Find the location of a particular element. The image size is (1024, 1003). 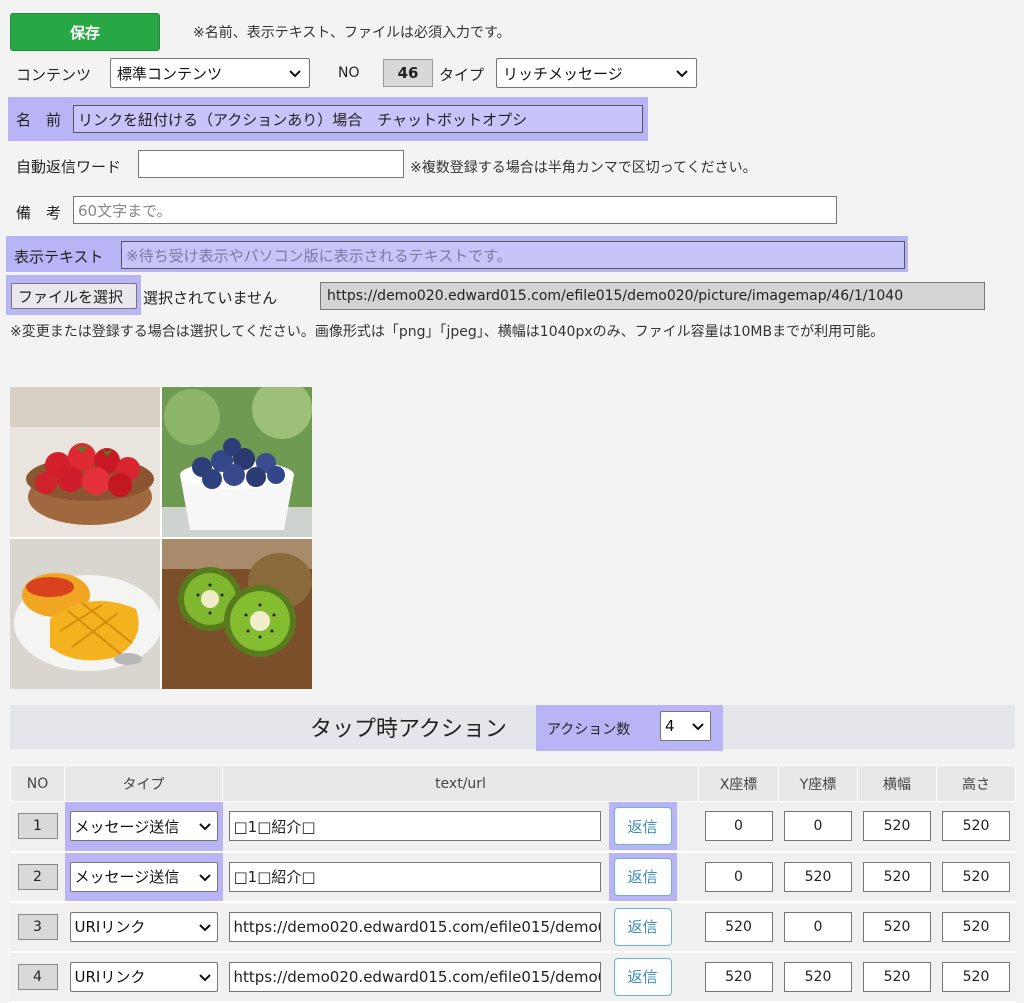

table-header-row: NO タイプ text/url X座標 Y座標 横幅 高さ is located at coordinates (513, 783).